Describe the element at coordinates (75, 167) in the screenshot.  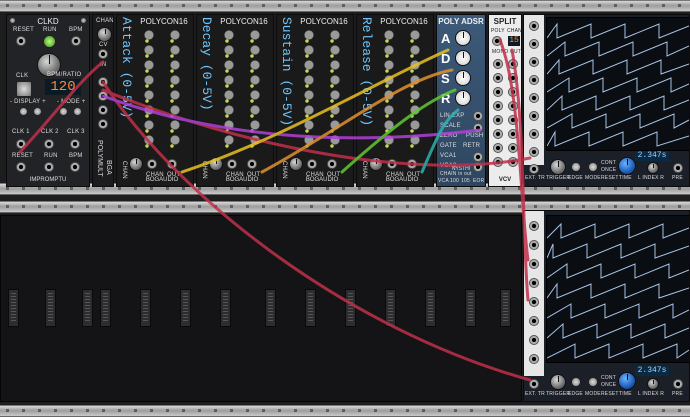
I see `bpm-output-jack` at that location.